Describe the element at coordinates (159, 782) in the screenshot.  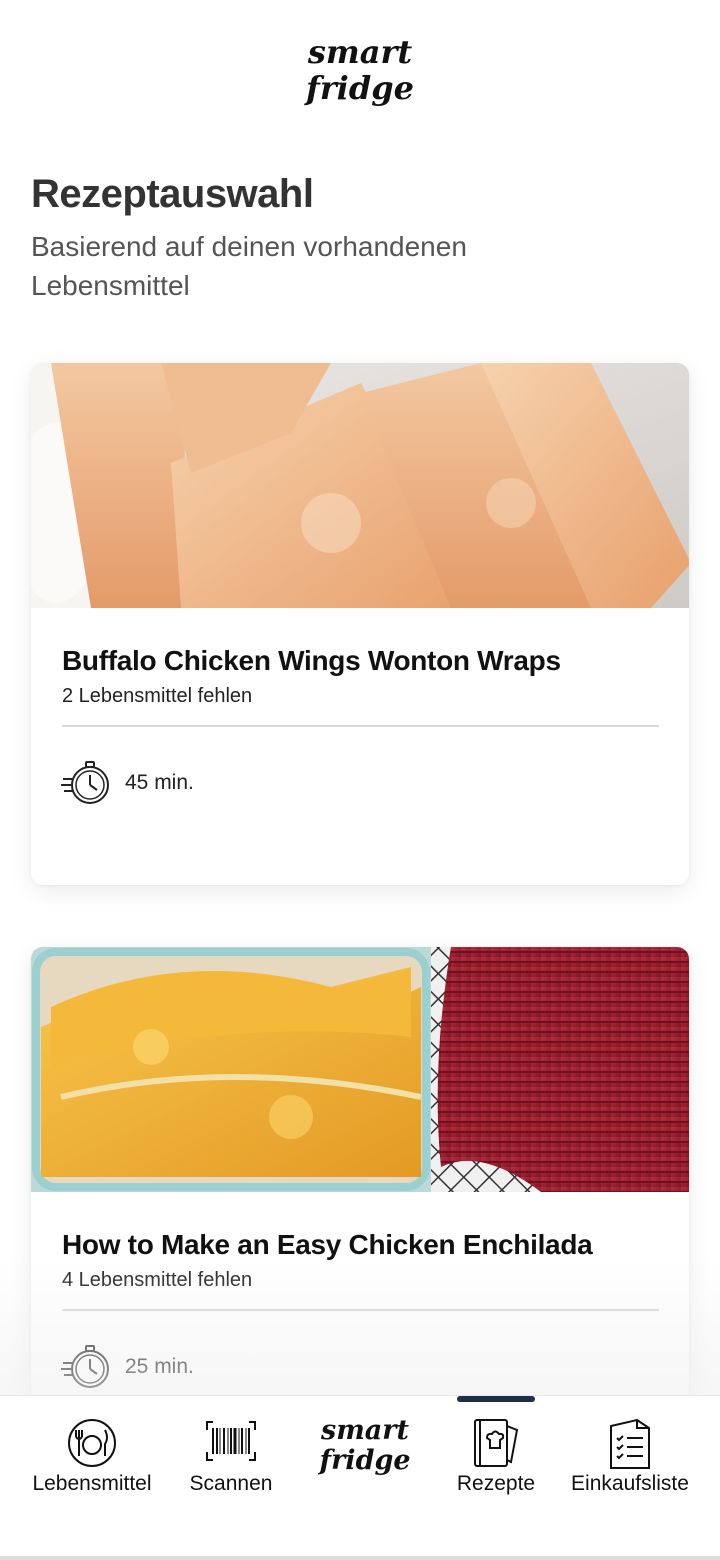
I see `recipe-time: 45 min.` at that location.